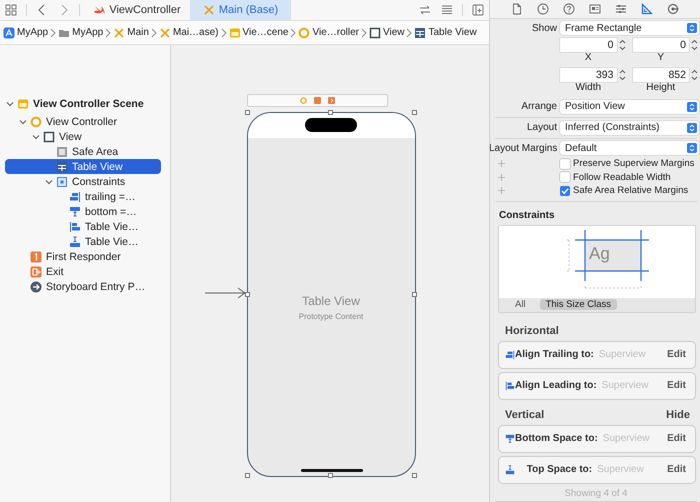 The image size is (700, 502). I want to click on id-card-icon, so click(595, 9).